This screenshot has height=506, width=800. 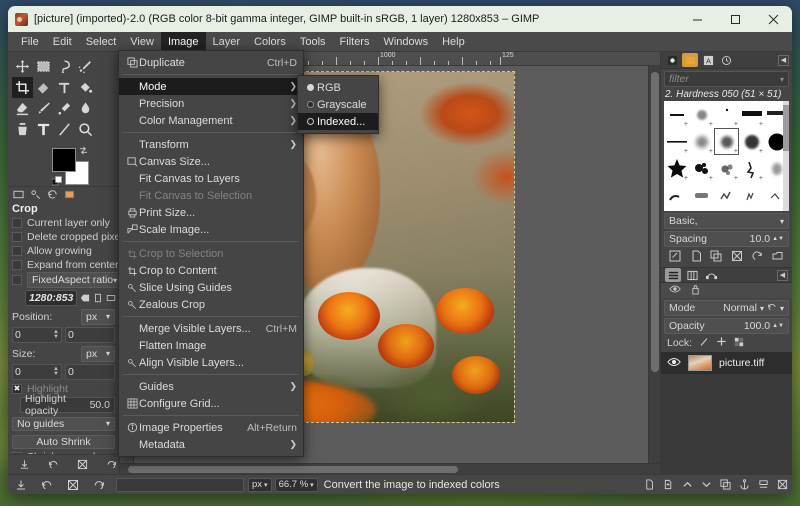 I want to click on option-expand-from-center: Expand from center, so click(x=65, y=265).